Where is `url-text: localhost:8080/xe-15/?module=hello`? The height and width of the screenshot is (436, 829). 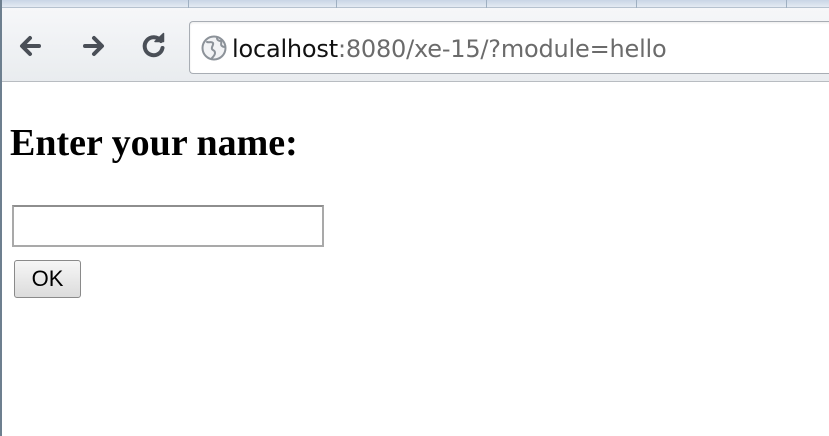
url-text: localhost:8080/xe-15/?module=hello is located at coordinates (449, 49).